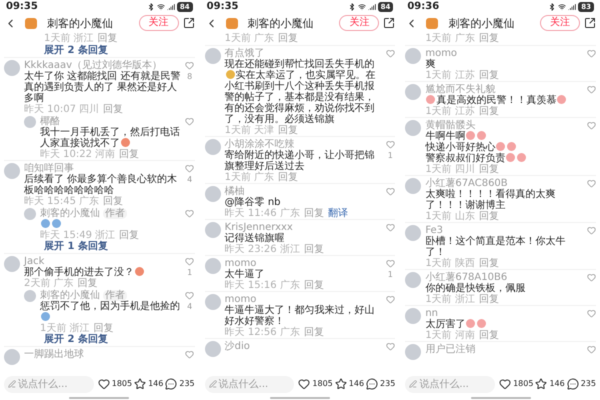 This screenshot has height=400, width=600. Describe the element at coordinates (93, 65) in the screenshot. I see `user-name: Kkkkaaav（见过刘德华版本）` at that location.